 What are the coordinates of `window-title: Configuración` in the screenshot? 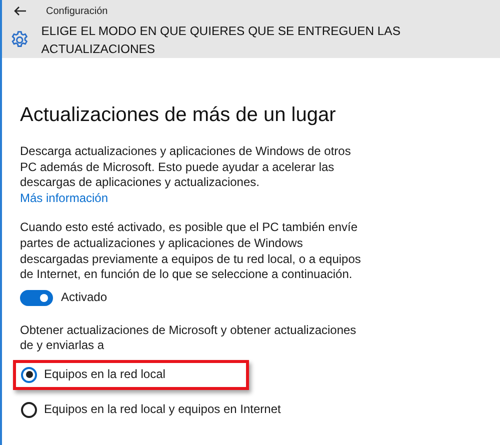 It's located at (77, 11).